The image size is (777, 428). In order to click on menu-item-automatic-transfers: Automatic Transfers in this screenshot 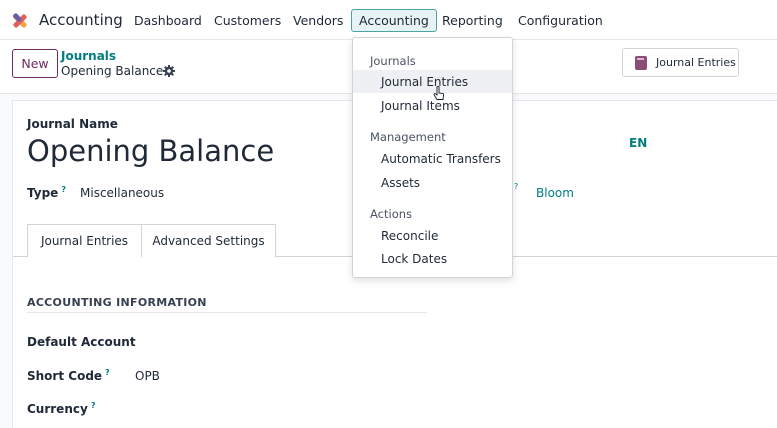, I will do `click(432, 158)`.